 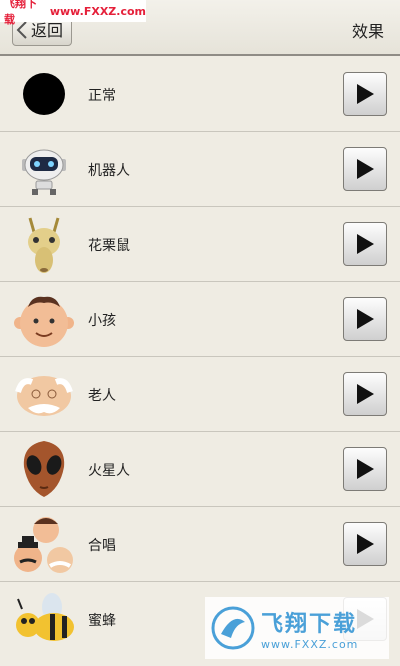 What do you see at coordinates (44, 396) in the screenshot?
I see `old-man-icon` at bounding box center [44, 396].